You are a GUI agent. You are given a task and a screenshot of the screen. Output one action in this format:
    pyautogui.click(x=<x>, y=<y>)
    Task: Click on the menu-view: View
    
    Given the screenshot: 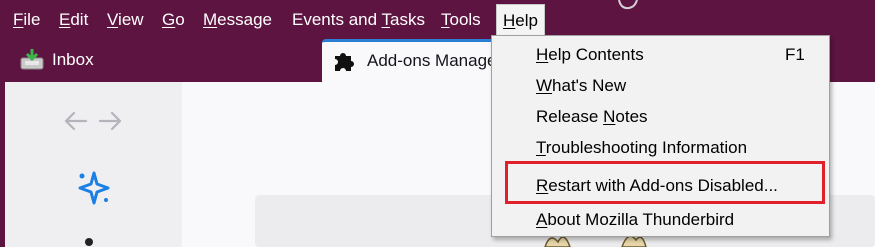 What is the action you would take?
    pyautogui.click(x=125, y=20)
    